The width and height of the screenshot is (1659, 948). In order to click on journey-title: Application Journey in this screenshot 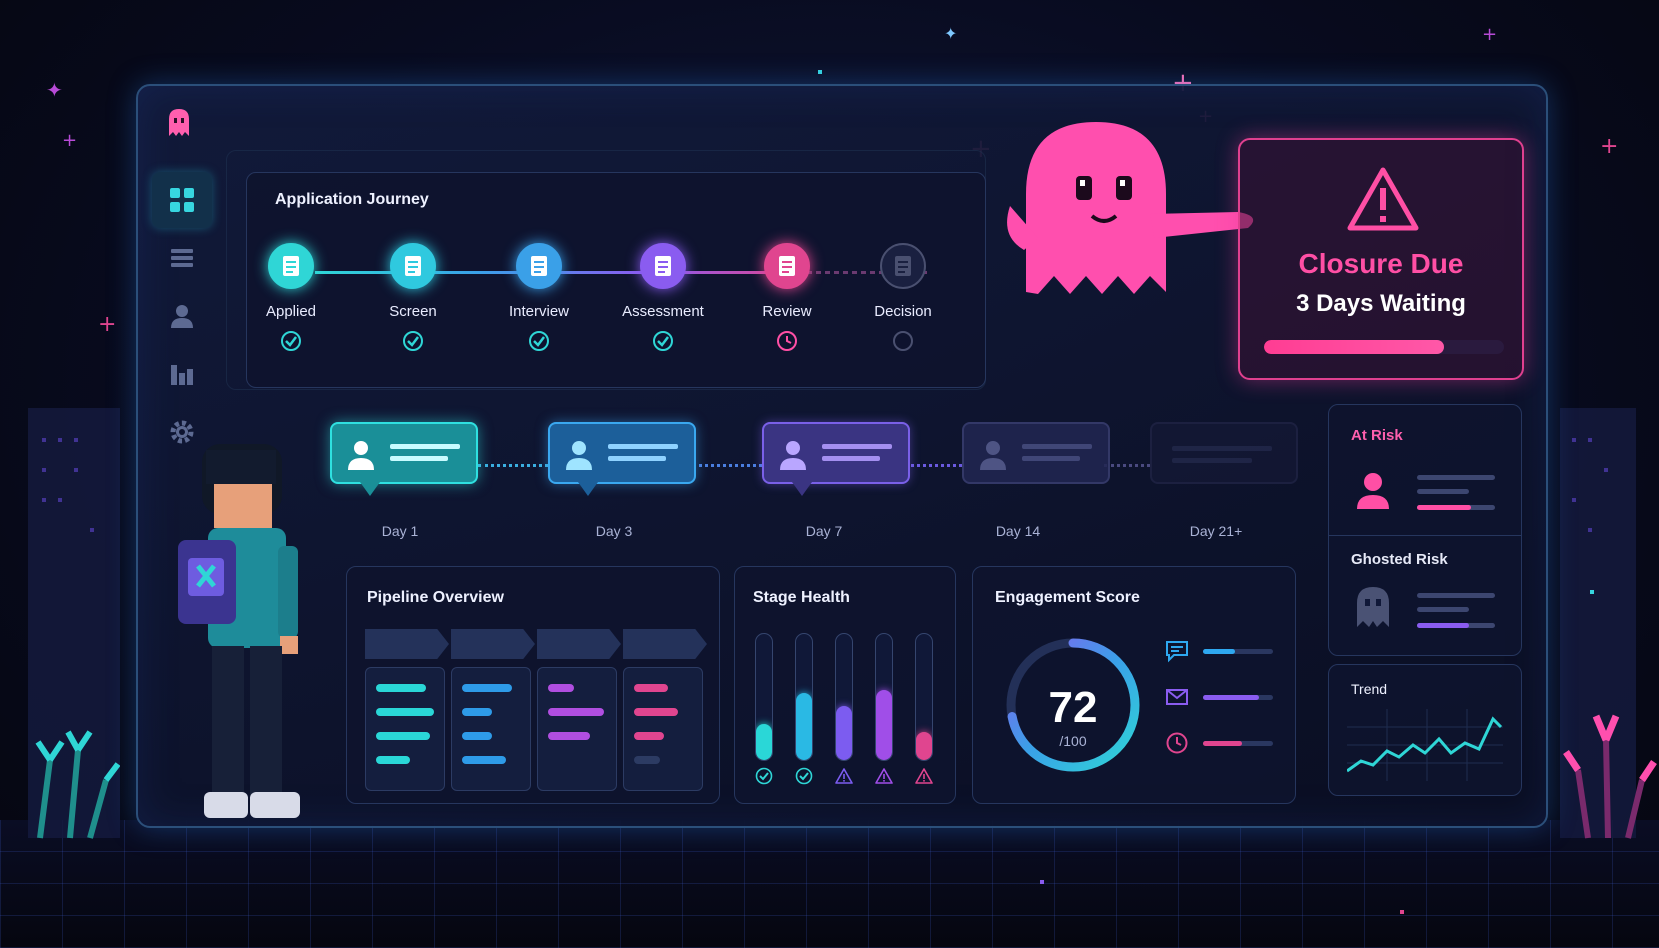, I will do `click(352, 199)`.